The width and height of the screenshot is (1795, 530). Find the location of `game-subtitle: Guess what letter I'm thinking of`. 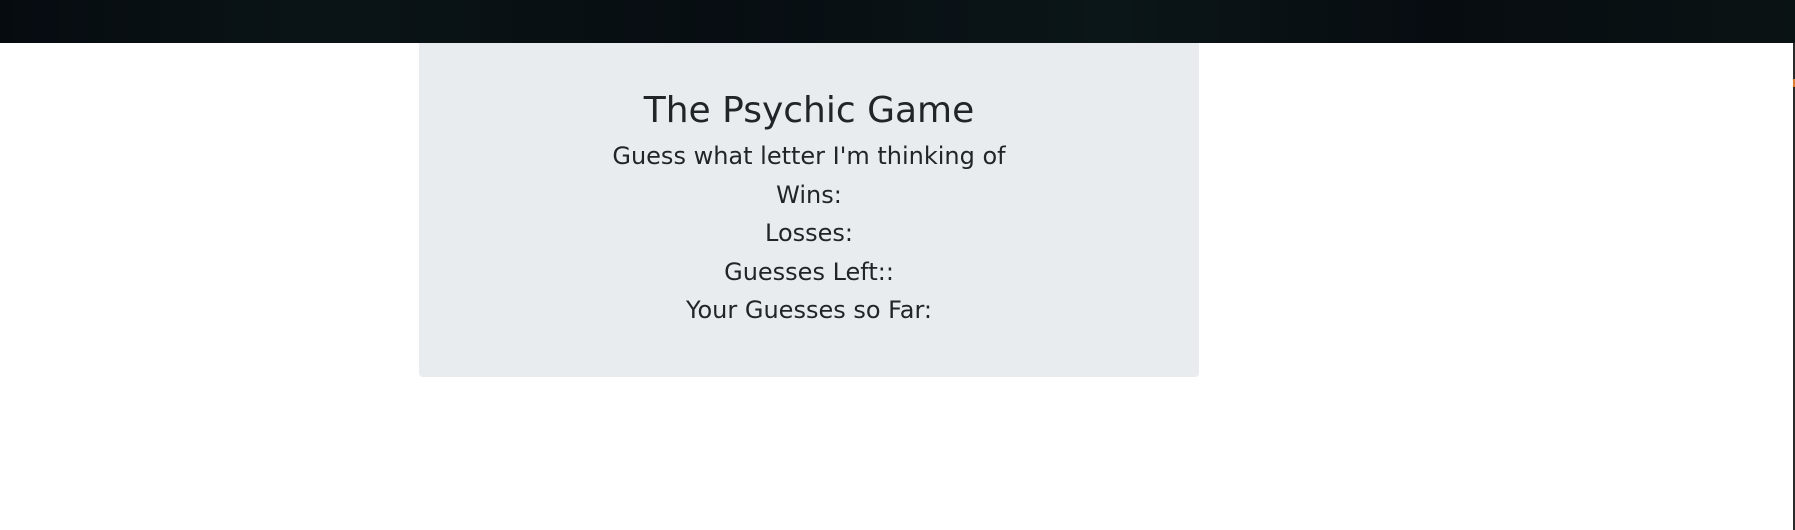

game-subtitle: Guess what letter I'm thinking of is located at coordinates (809, 156).